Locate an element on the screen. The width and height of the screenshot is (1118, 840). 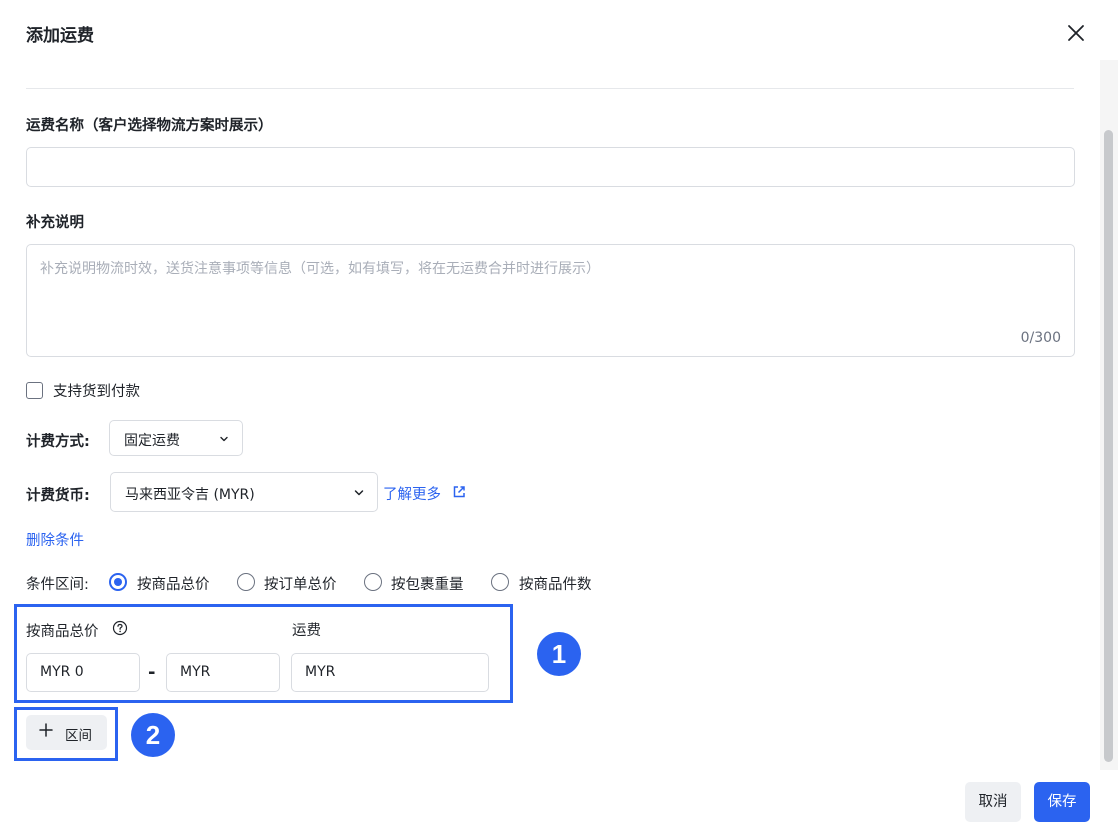
shipping-name-label: 运费名称（客户选择物流方案时展示） is located at coordinates (149, 126).